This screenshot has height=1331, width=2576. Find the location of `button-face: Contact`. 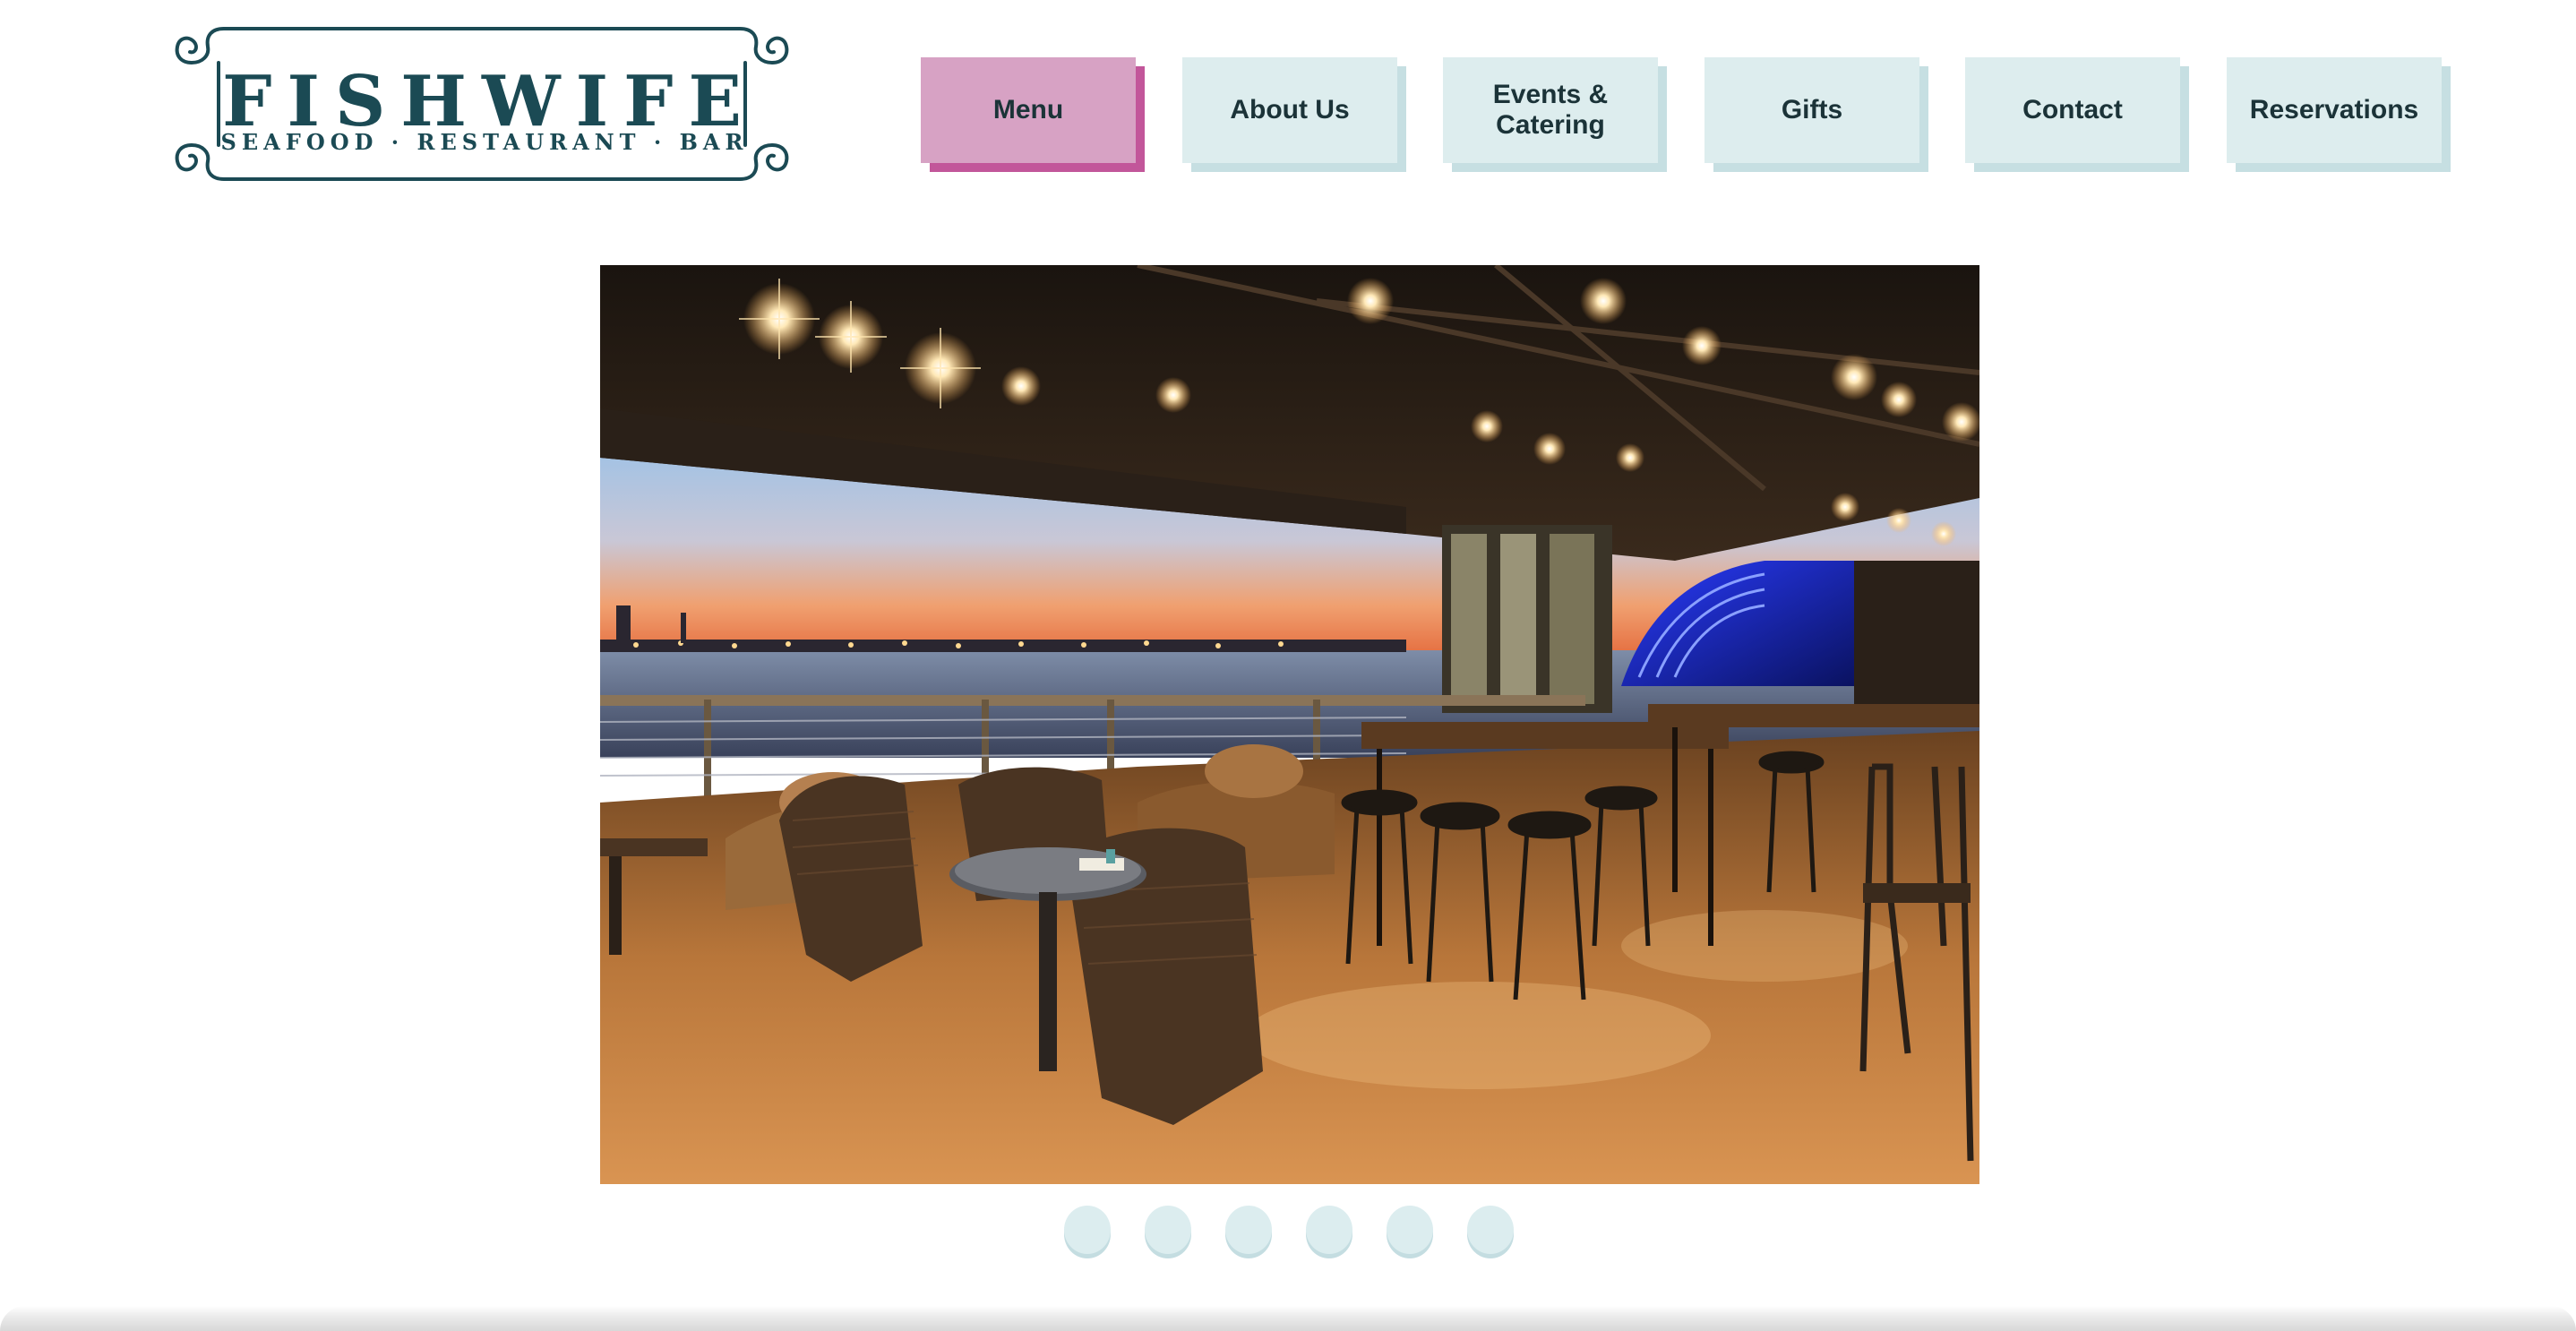

button-face: Contact is located at coordinates (2072, 110).